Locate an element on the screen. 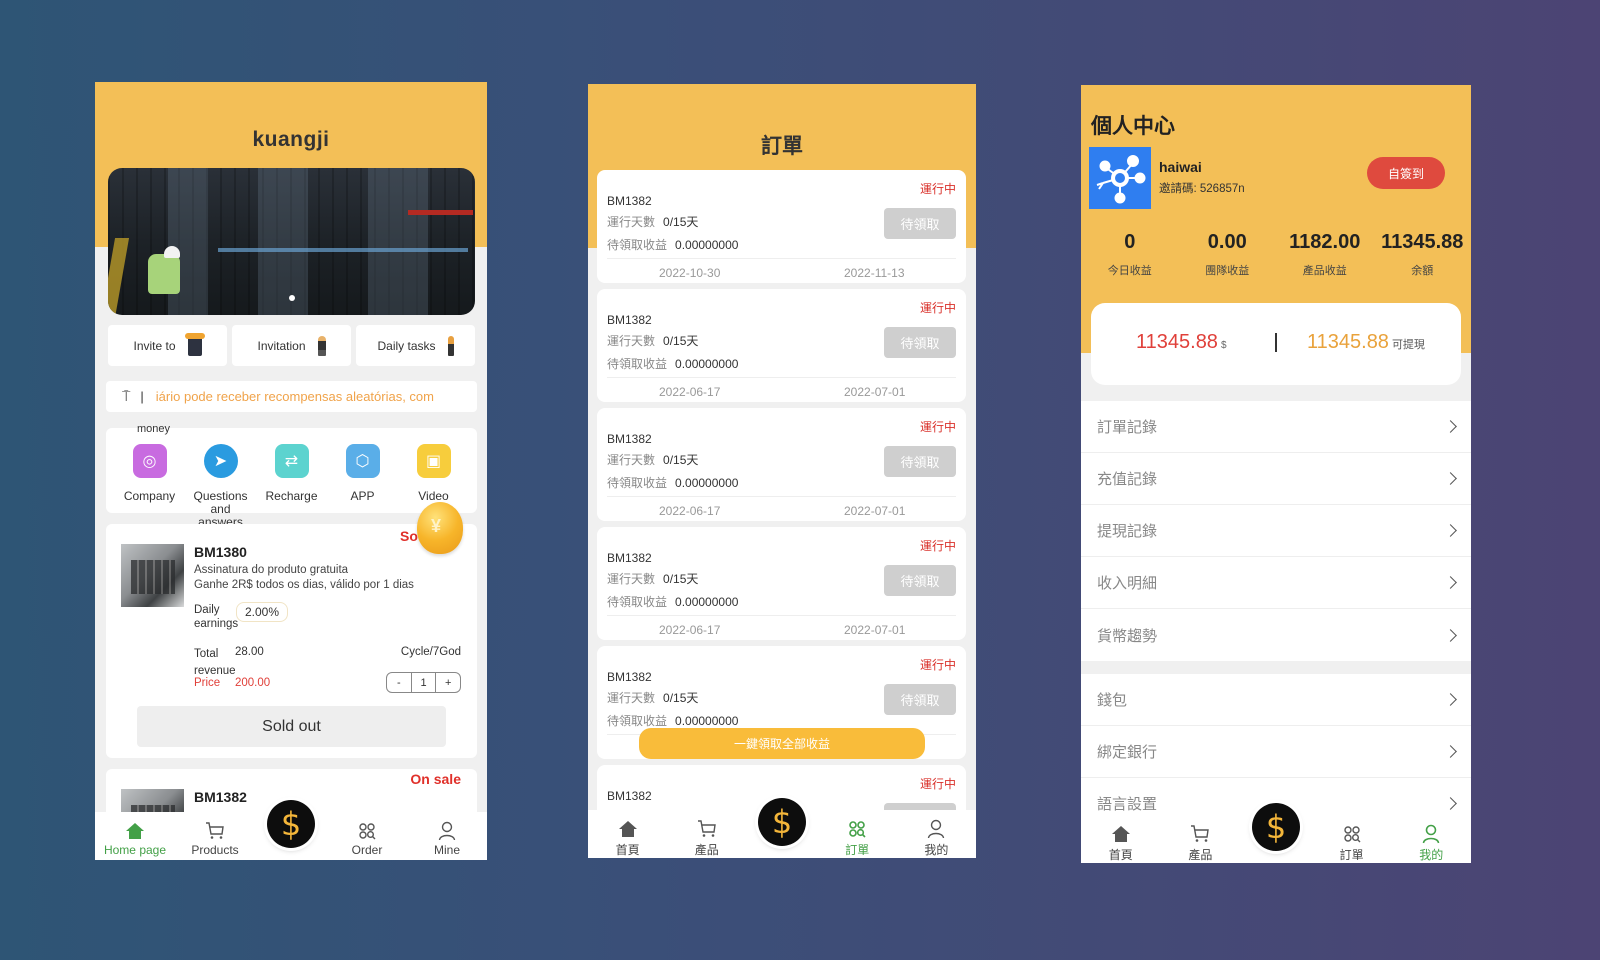 Image resolution: width=1600 pixels, height=960 pixels. questions-shortcut: ➤ Questions and answers is located at coordinates (221, 486).